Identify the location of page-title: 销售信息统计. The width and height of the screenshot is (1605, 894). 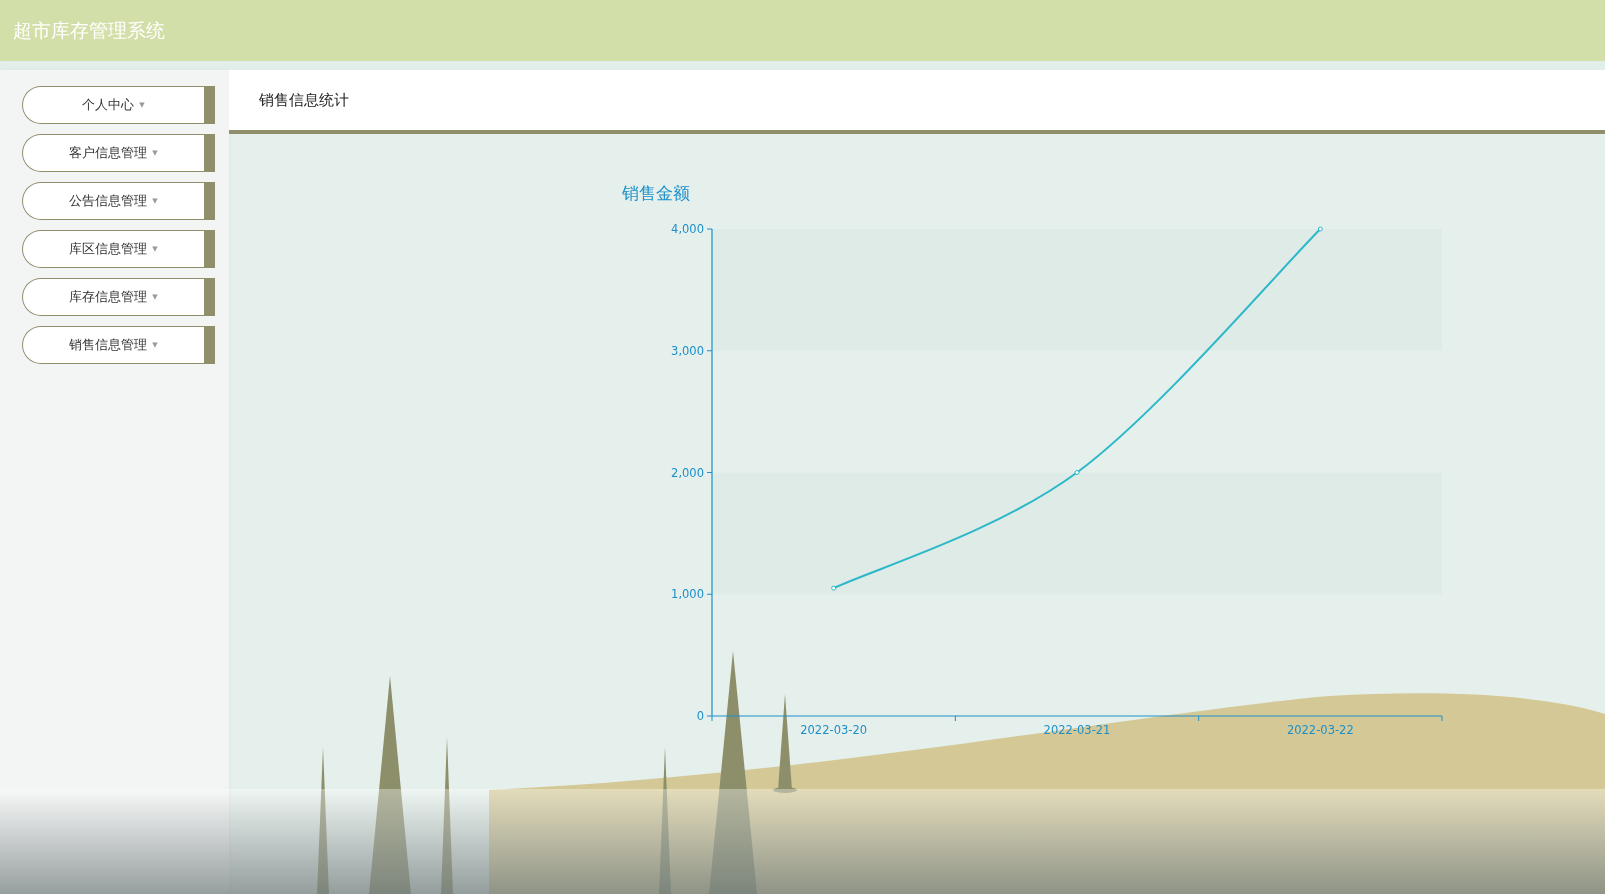
(304, 100).